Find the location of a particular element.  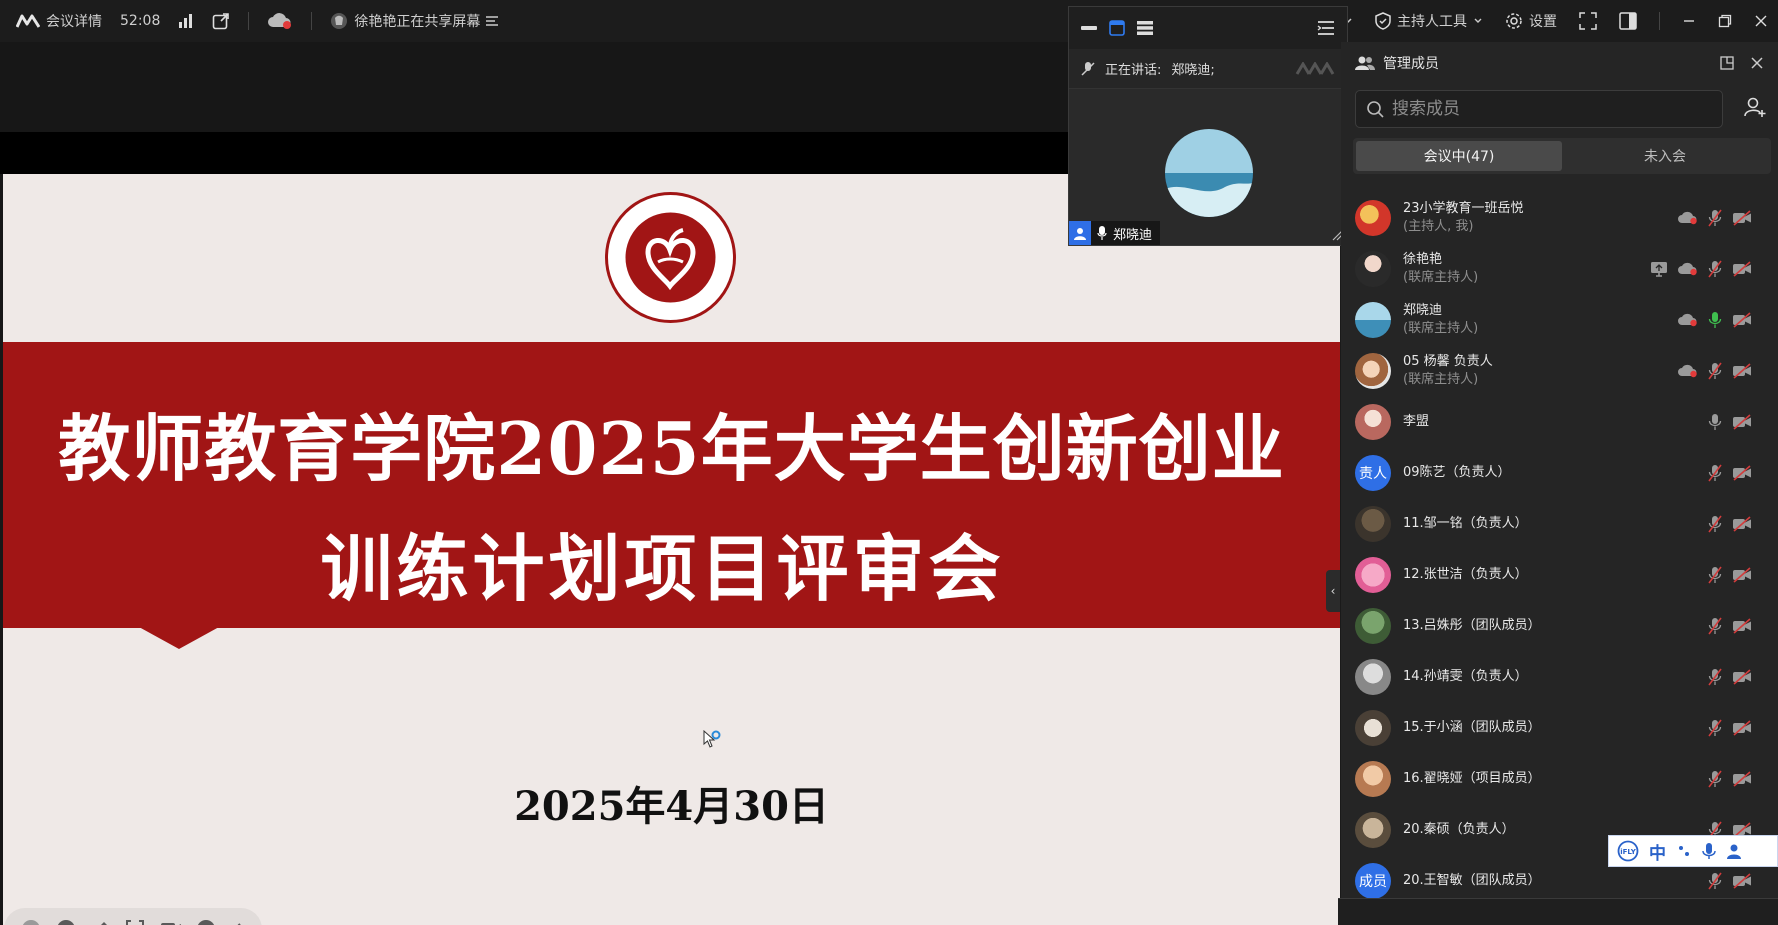

user-account-icon is located at coordinates (1734, 851).